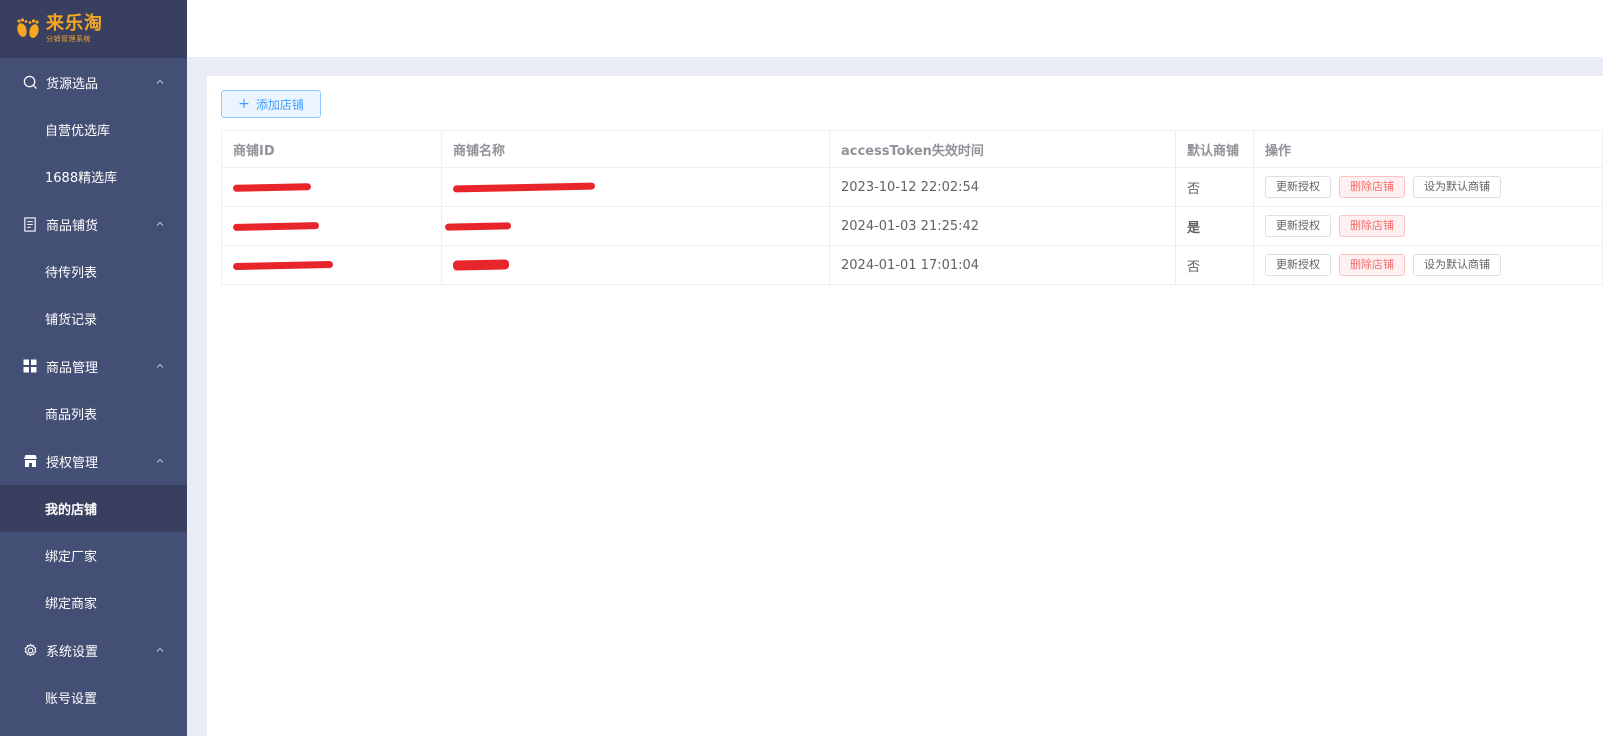 This screenshot has height=736, width=1603. What do you see at coordinates (93, 508) in the screenshot?
I see `menu-item-my-stores: 我的店铺` at bounding box center [93, 508].